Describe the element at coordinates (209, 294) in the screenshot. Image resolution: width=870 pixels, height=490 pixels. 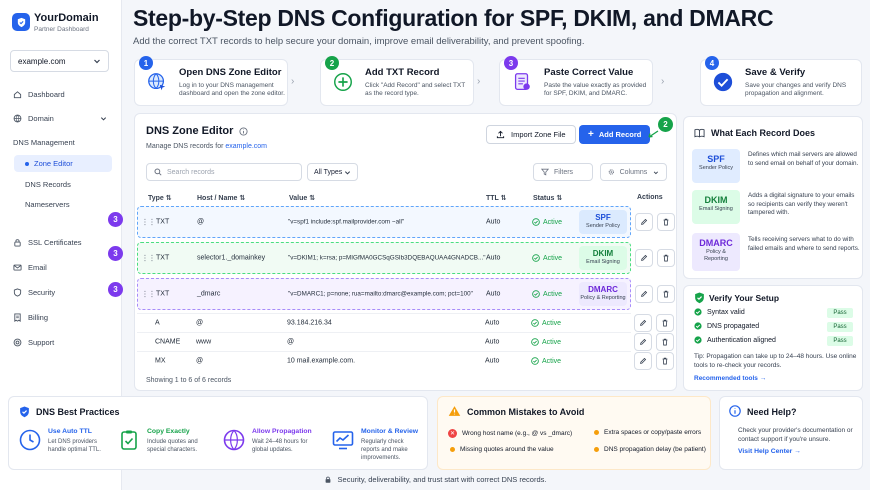
I see `cell-host: _dmarc` at that location.